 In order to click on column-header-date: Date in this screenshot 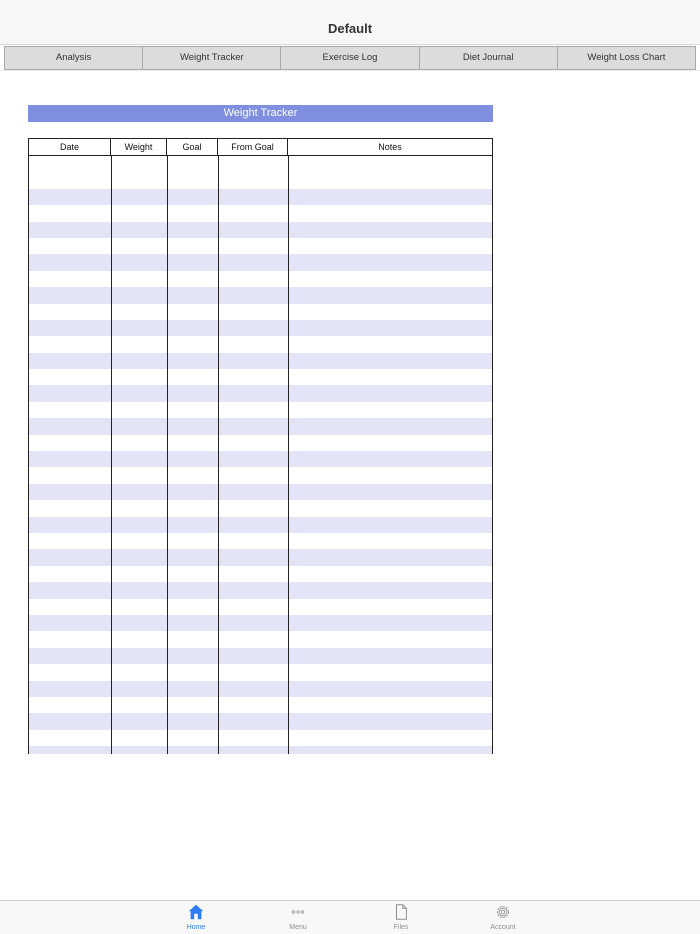, I will do `click(70, 147)`.